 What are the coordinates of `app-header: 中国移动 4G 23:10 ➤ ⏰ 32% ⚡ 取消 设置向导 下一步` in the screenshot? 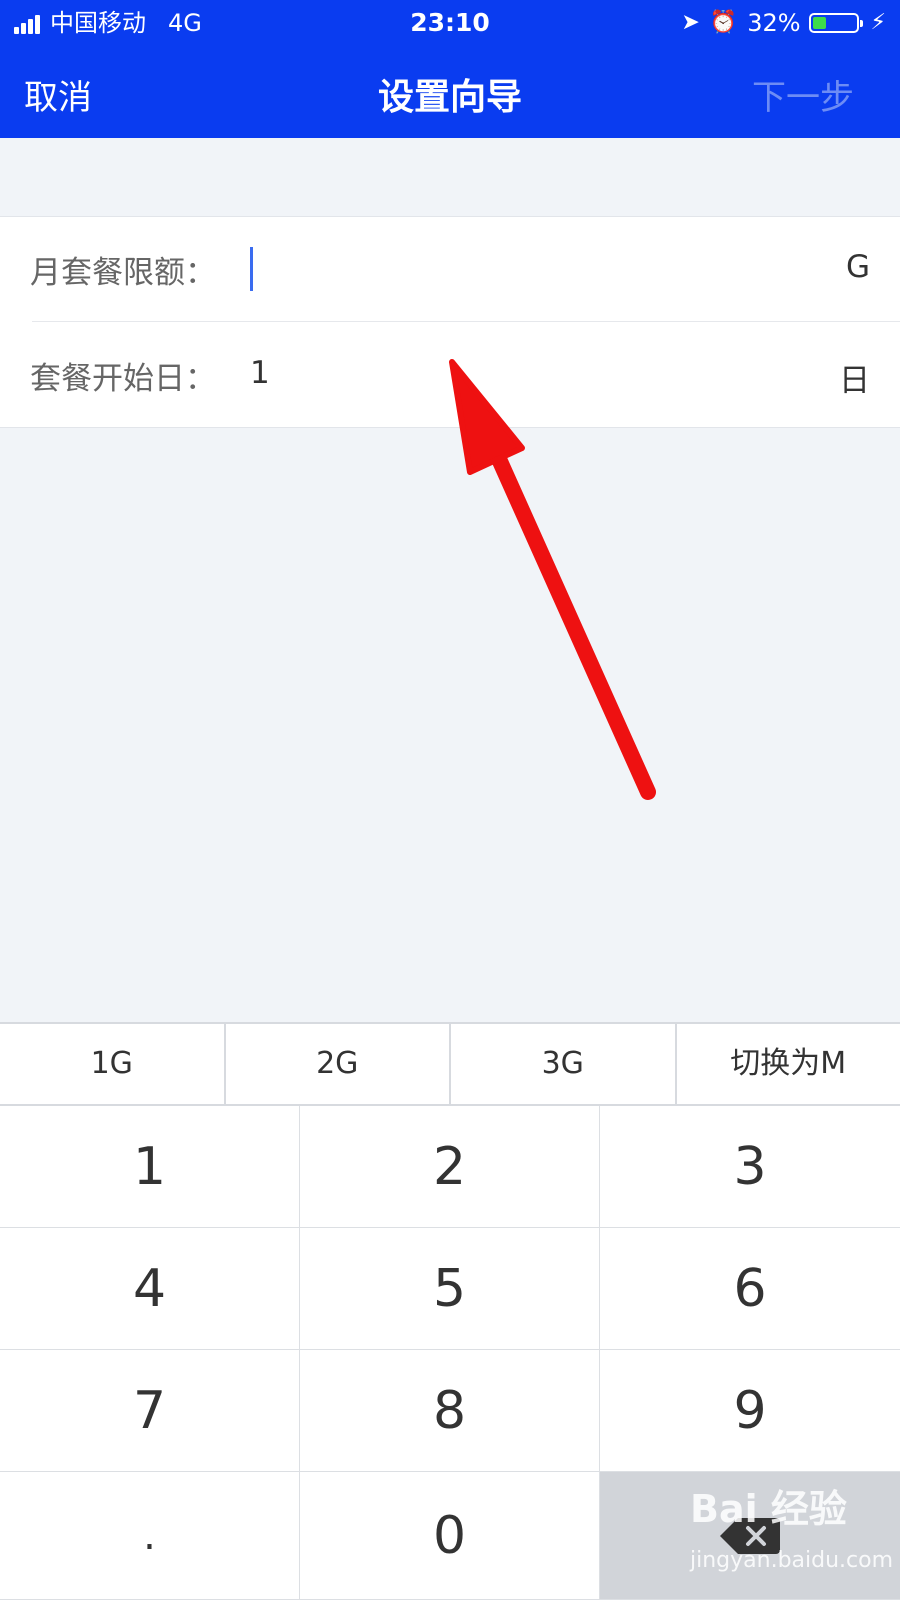 It's located at (450, 69).